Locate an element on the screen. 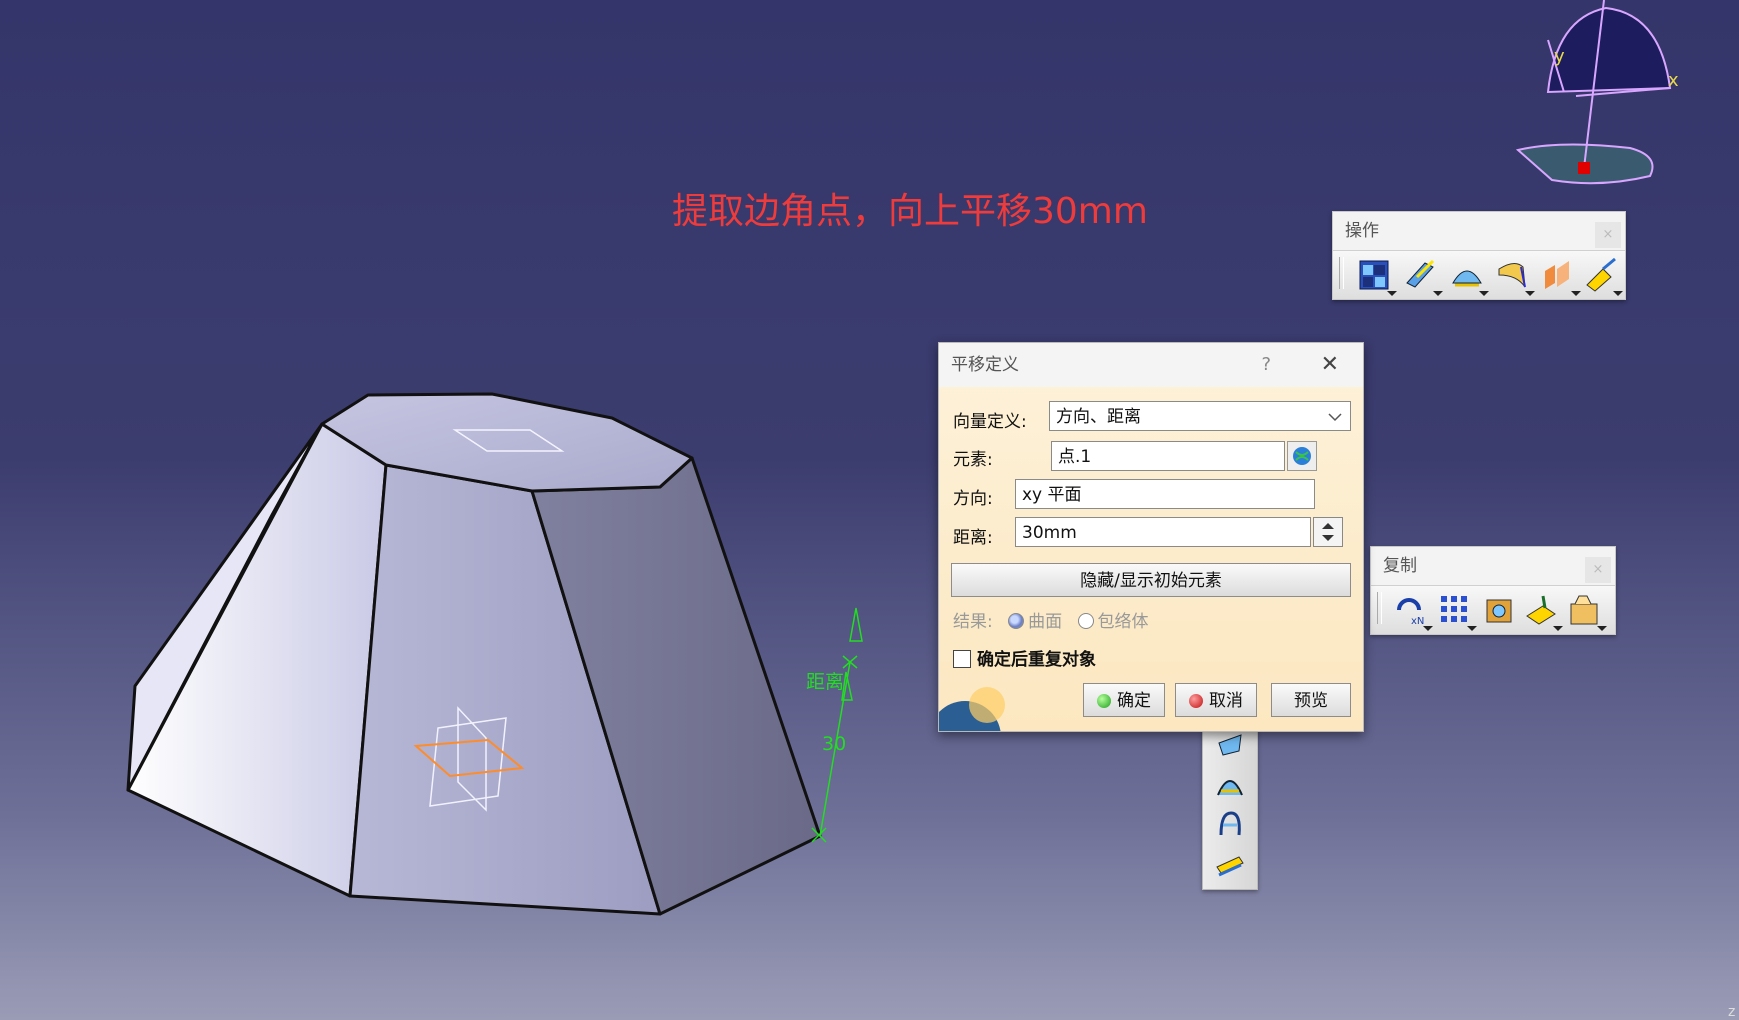 The image size is (1739, 1020). distance-field: 30mm is located at coordinates (1163, 532).